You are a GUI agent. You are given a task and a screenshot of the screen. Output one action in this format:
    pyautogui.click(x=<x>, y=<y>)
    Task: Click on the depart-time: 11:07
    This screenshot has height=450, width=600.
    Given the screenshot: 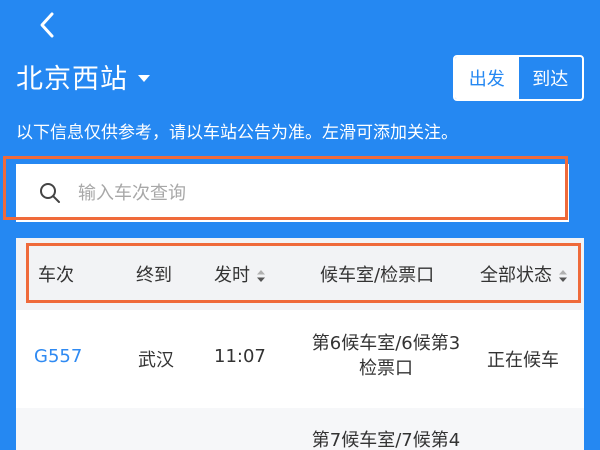 What is the action you would take?
    pyautogui.click(x=240, y=356)
    